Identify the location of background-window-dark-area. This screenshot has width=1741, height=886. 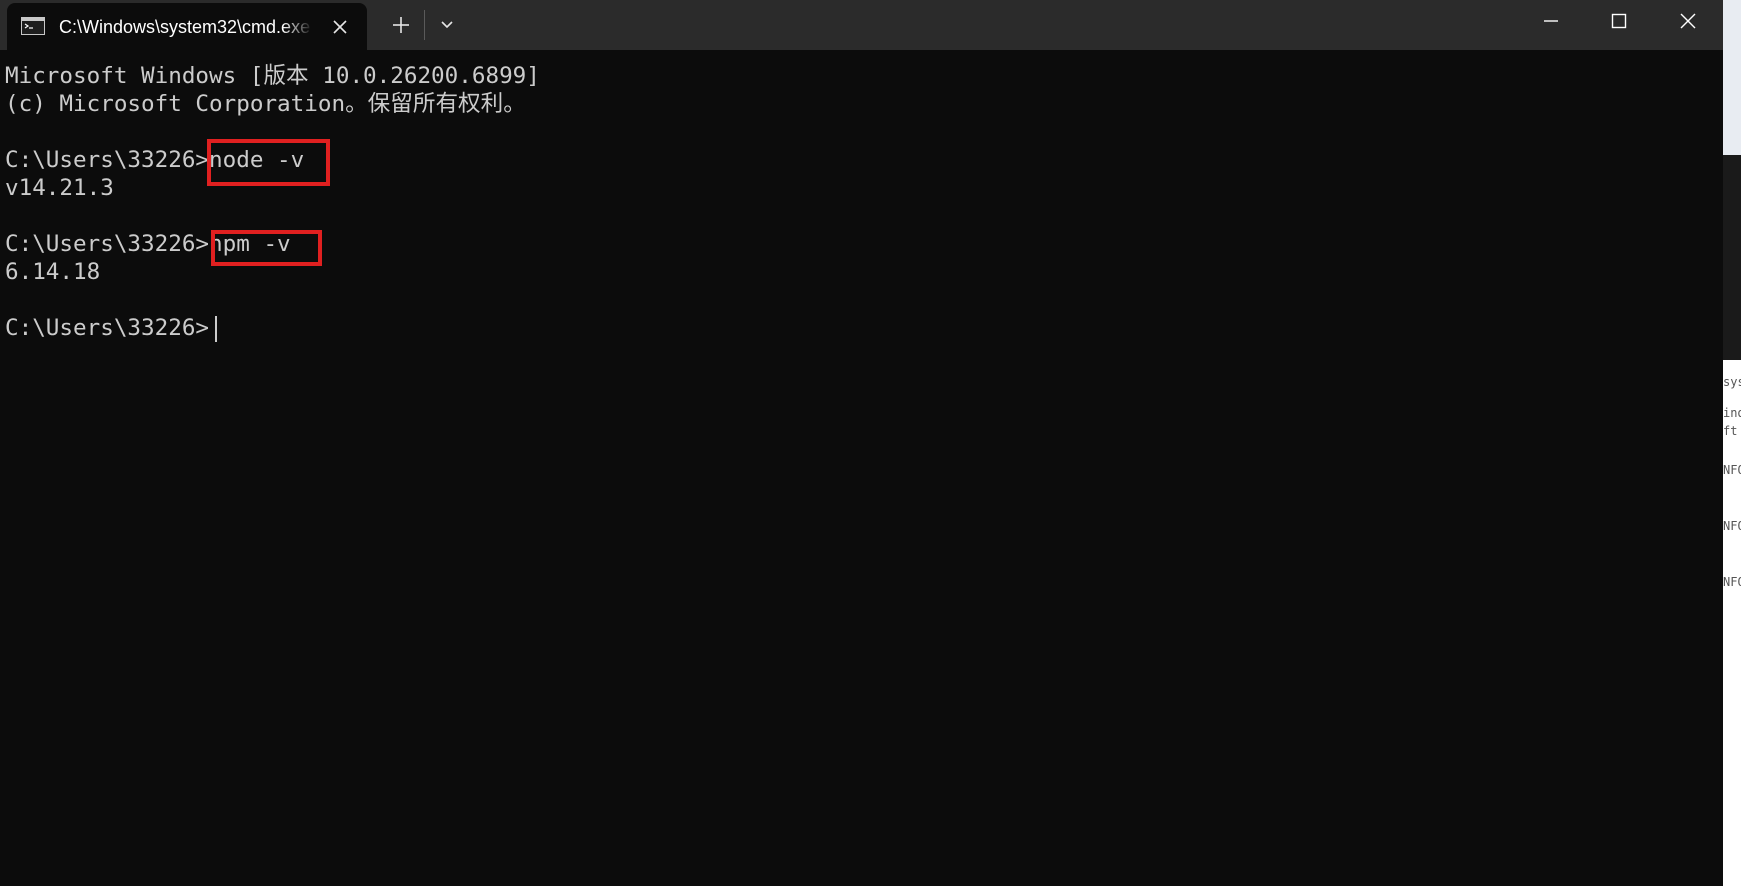
(1732, 257).